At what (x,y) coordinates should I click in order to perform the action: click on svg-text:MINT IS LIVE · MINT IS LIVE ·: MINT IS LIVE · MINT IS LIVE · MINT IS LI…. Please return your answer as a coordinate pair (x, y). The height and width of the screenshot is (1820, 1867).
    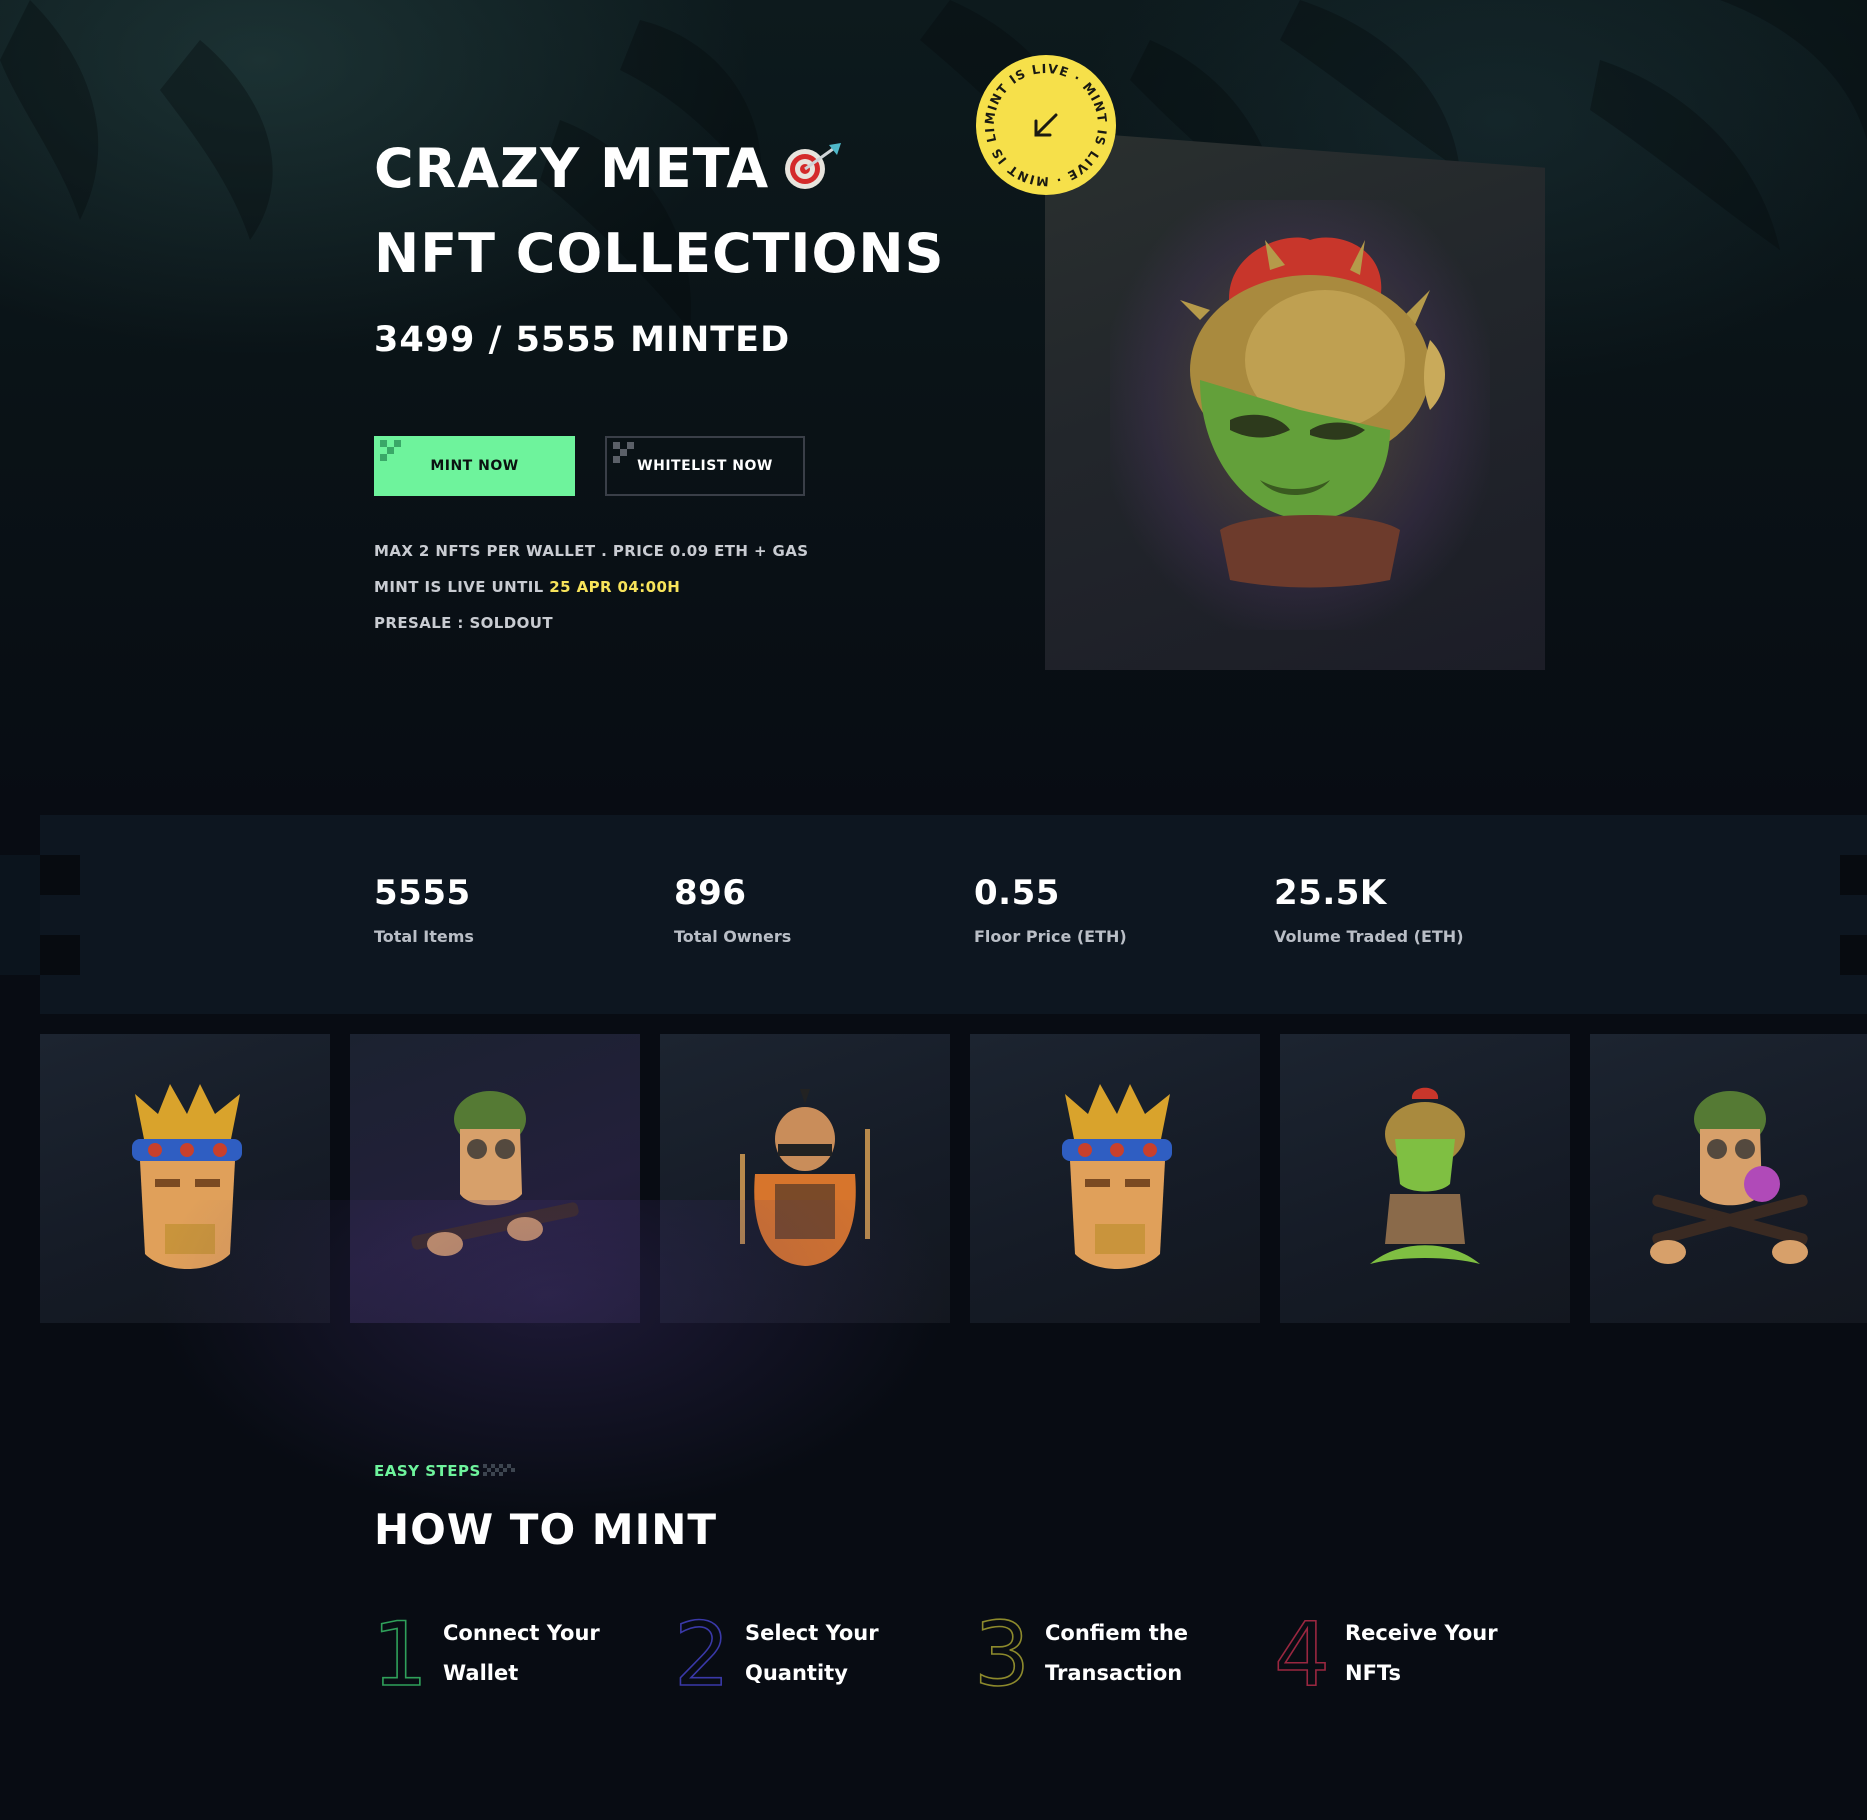
    Looking at the image, I should click on (1043, 122).